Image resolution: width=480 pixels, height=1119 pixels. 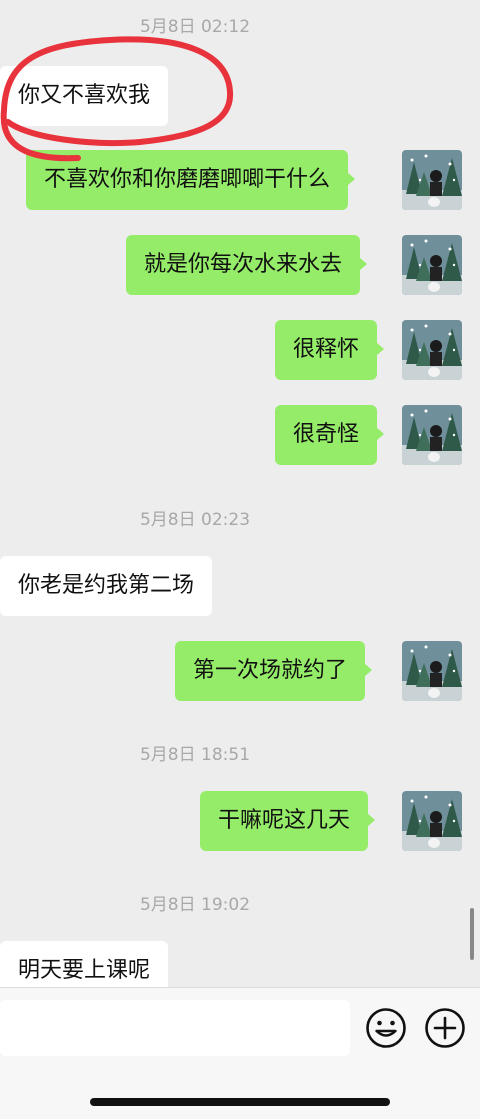 What do you see at coordinates (330, 435) in the screenshot?
I see `message-bubble-outgoing: 很奇怪` at bounding box center [330, 435].